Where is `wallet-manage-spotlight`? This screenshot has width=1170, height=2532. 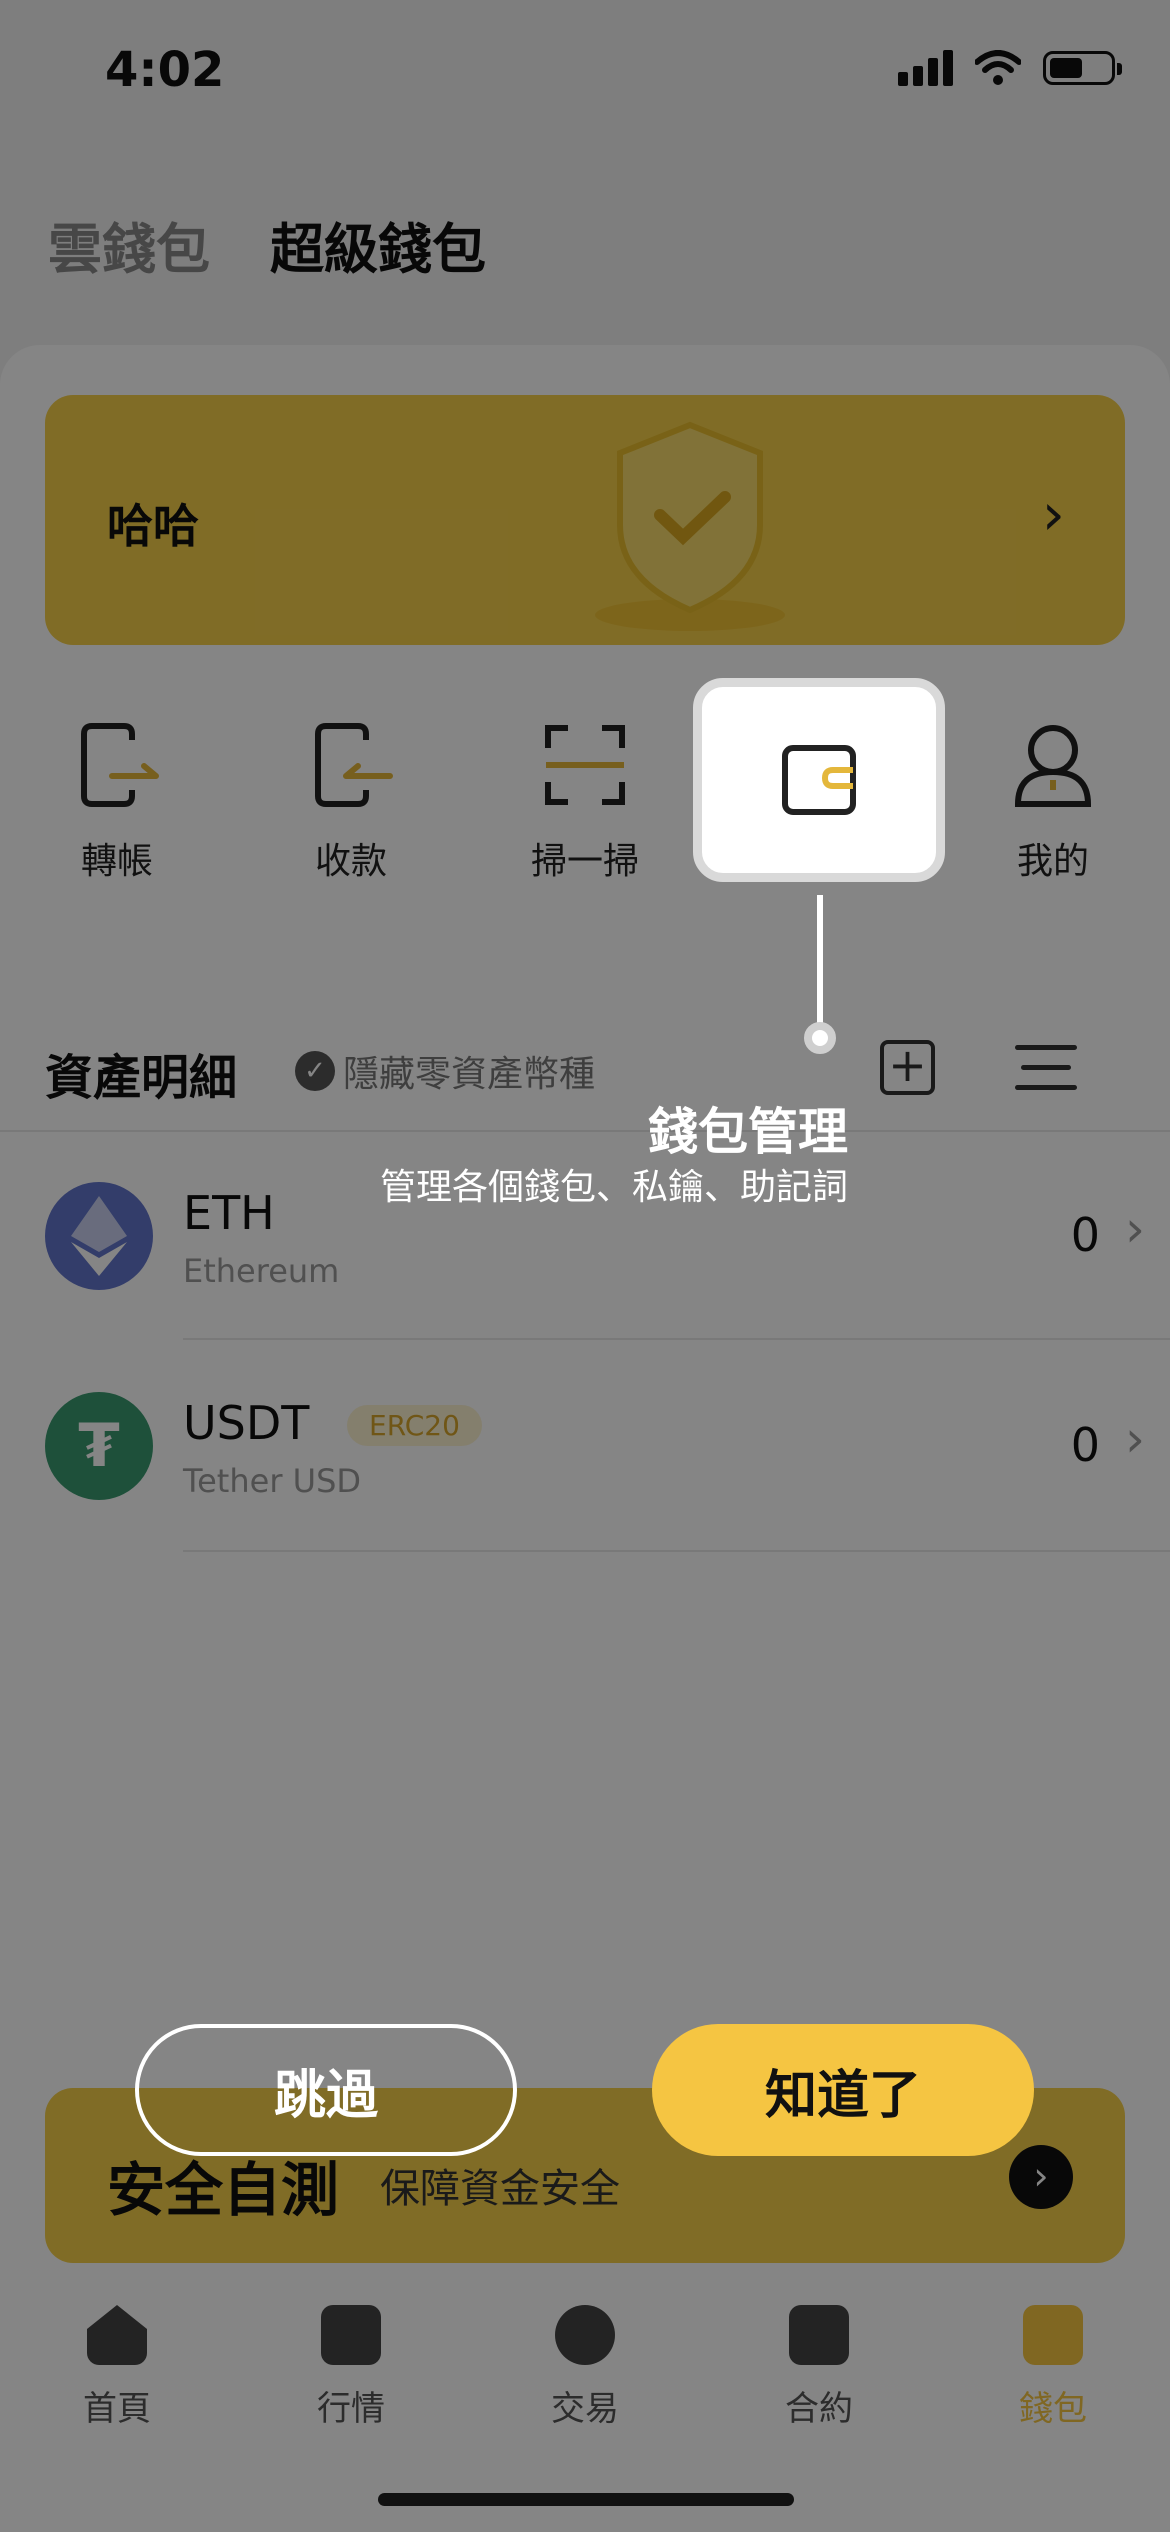
wallet-manage-spotlight is located at coordinates (819, 780).